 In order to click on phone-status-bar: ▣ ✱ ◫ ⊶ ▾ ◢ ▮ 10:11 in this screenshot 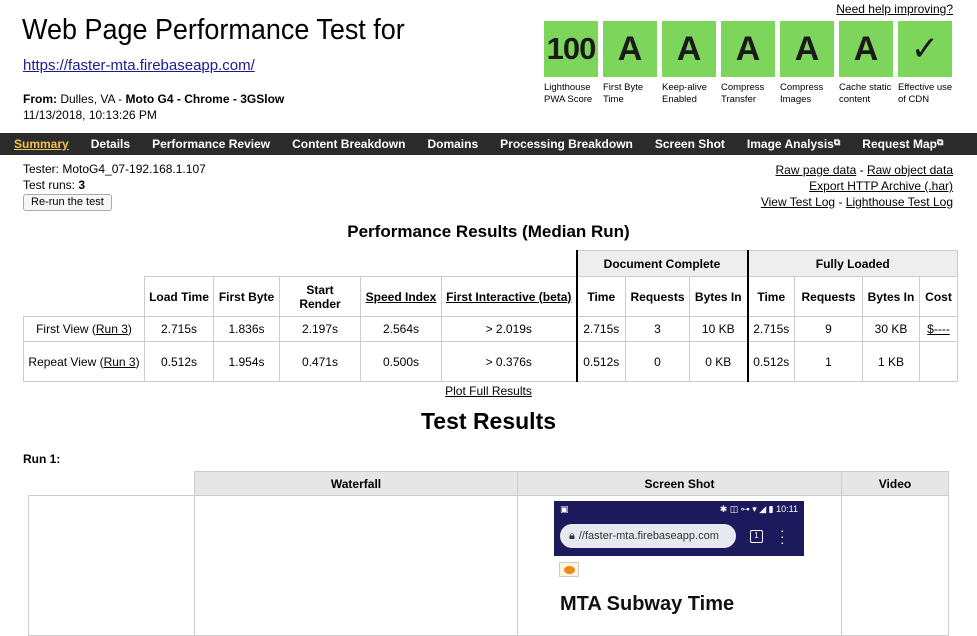, I will do `click(679, 509)`.